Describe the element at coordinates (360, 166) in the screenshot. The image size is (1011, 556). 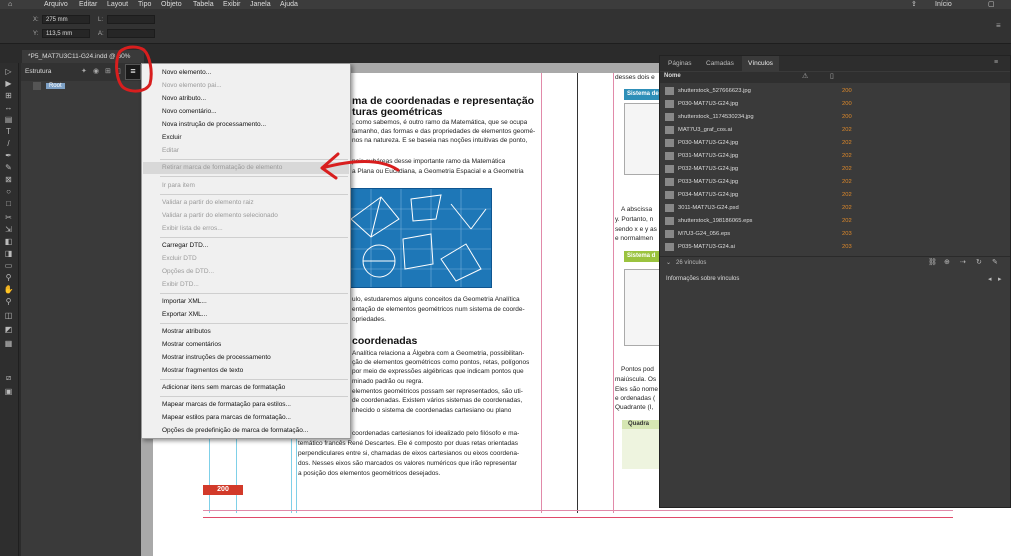
I see `annotation-arrow` at that location.